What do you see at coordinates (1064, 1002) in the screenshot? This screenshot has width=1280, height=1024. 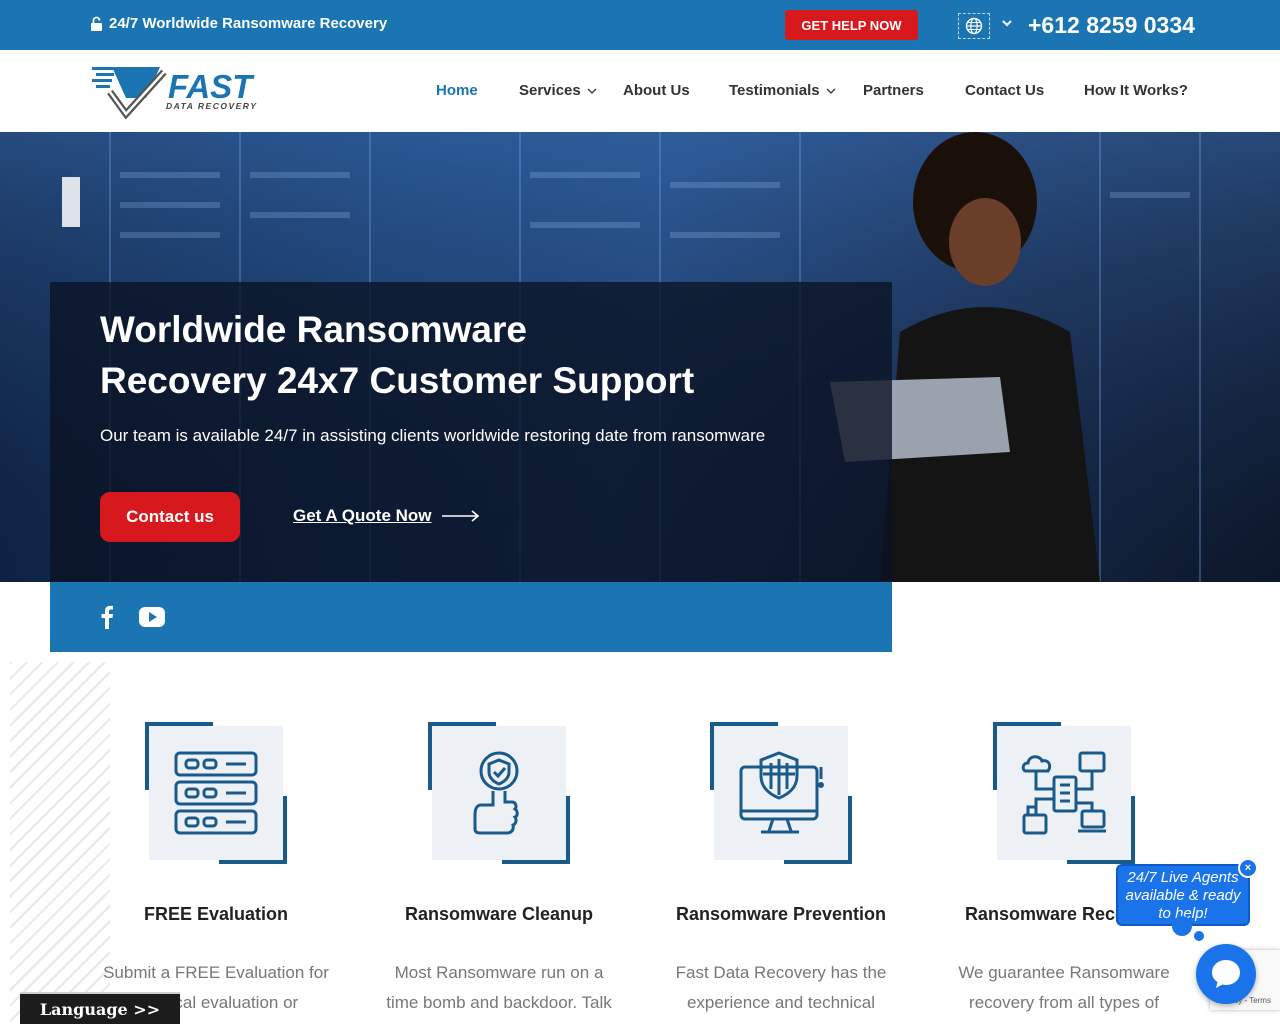 I see `feature-desc-line: recovery from all types of` at bounding box center [1064, 1002].